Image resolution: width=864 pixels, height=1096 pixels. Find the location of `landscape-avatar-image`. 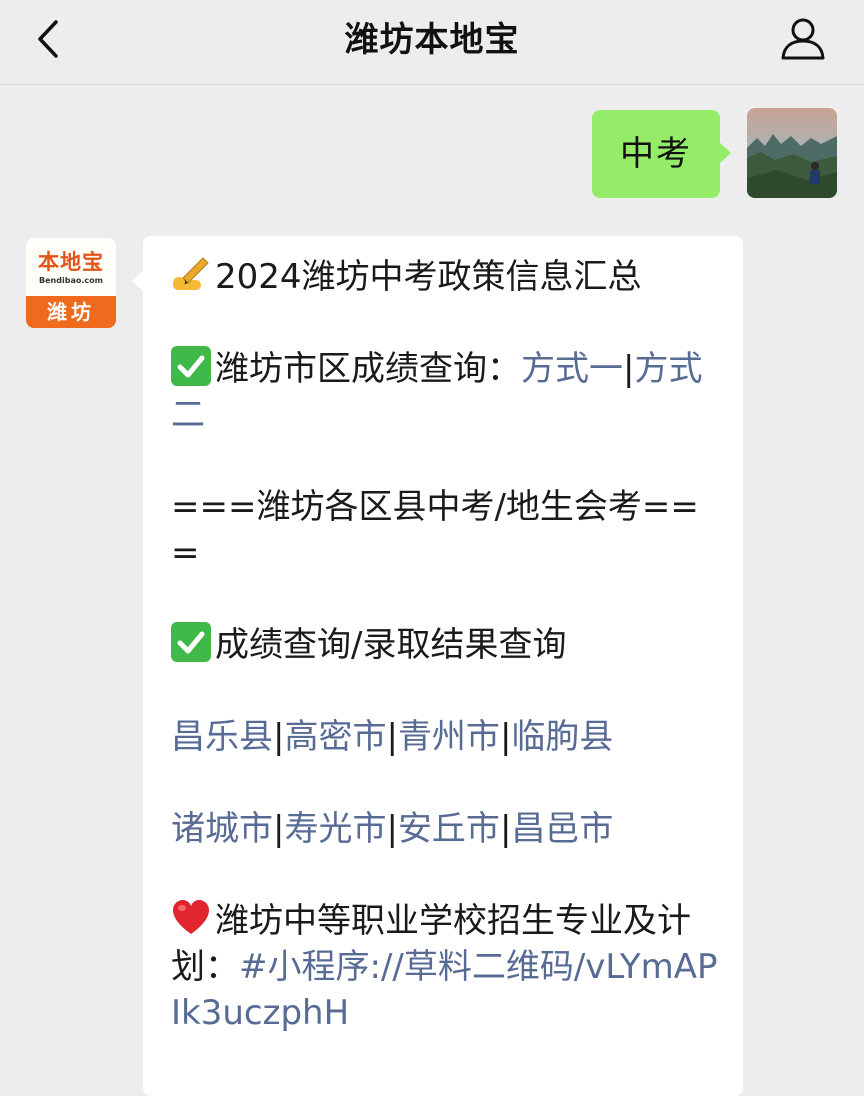

landscape-avatar-image is located at coordinates (792, 153).